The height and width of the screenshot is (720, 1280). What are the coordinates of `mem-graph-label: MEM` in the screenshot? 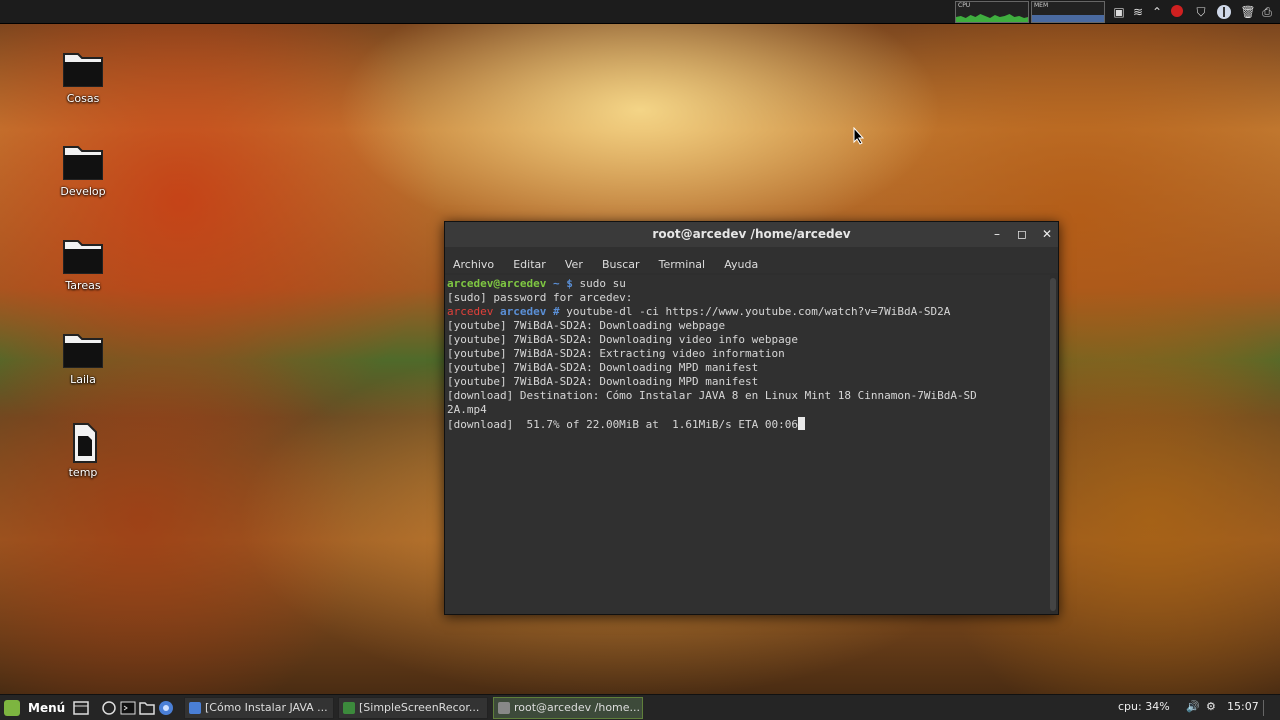 It's located at (1041, 5).